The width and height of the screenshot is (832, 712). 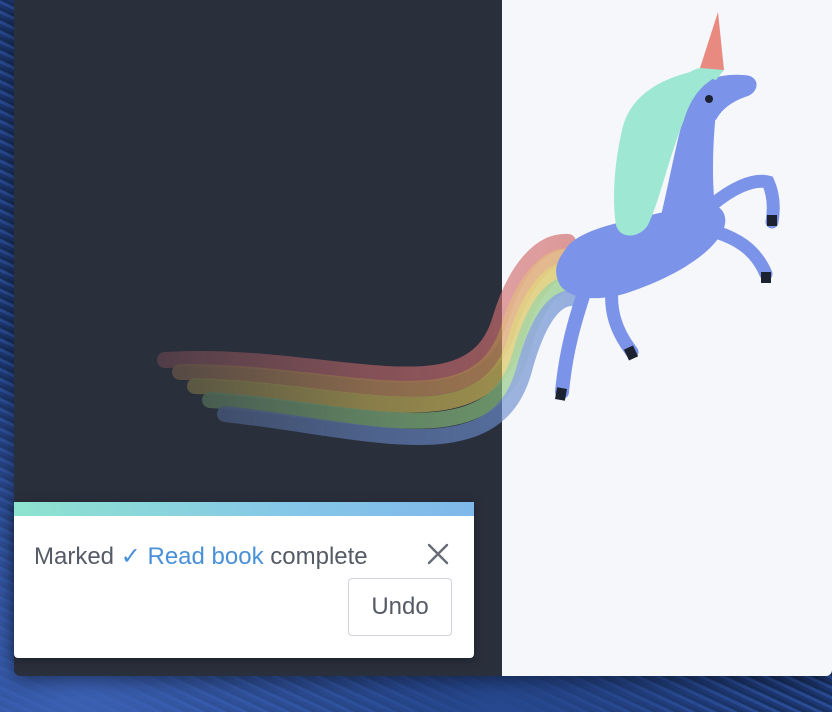 I want to click on toast-message: Marked ✓ Read book complete, so click(x=201, y=556).